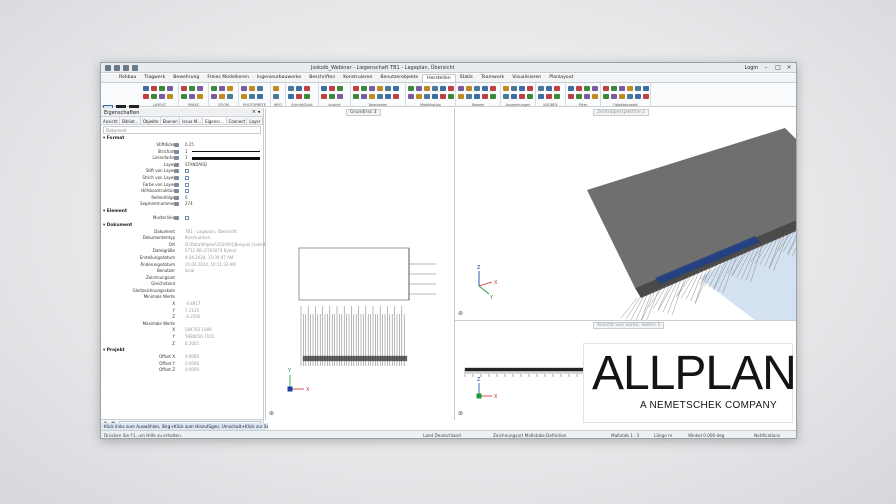  Describe the element at coordinates (111, 120) in the screenshot. I see `panel-tab: Ansicht` at that location.